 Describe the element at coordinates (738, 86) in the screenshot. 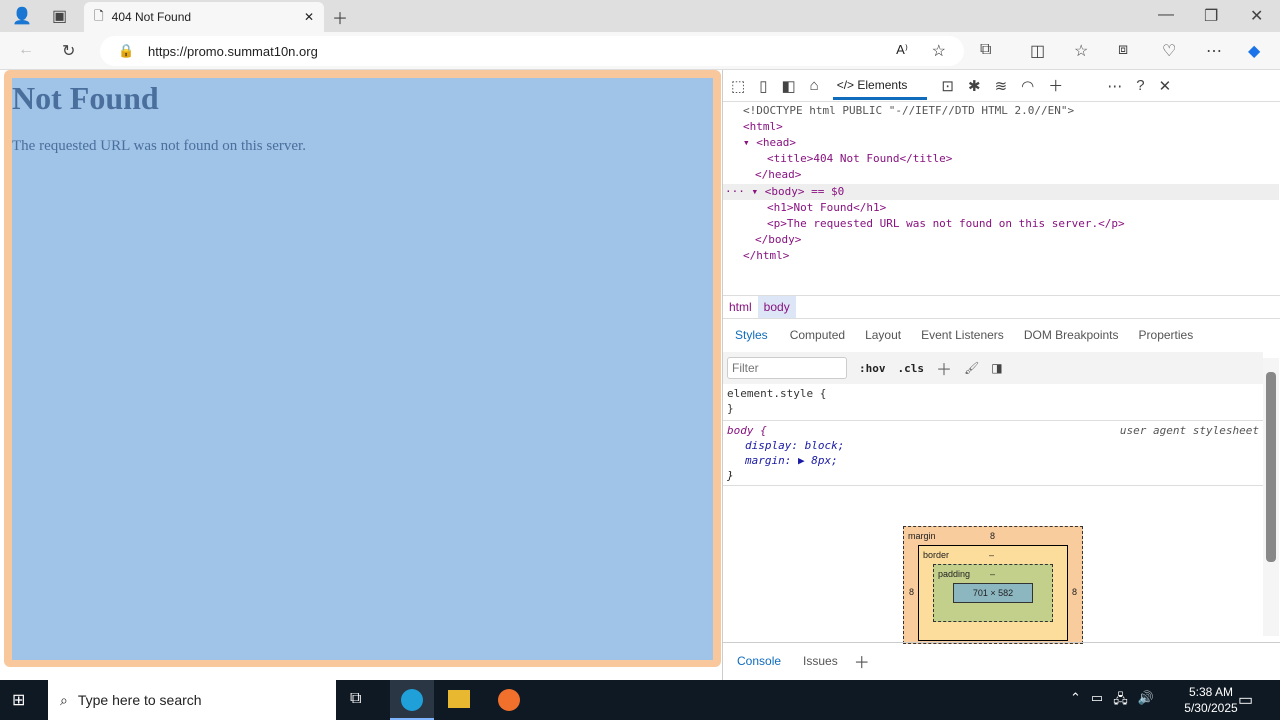

I see `inspect-icon: ⬚` at that location.